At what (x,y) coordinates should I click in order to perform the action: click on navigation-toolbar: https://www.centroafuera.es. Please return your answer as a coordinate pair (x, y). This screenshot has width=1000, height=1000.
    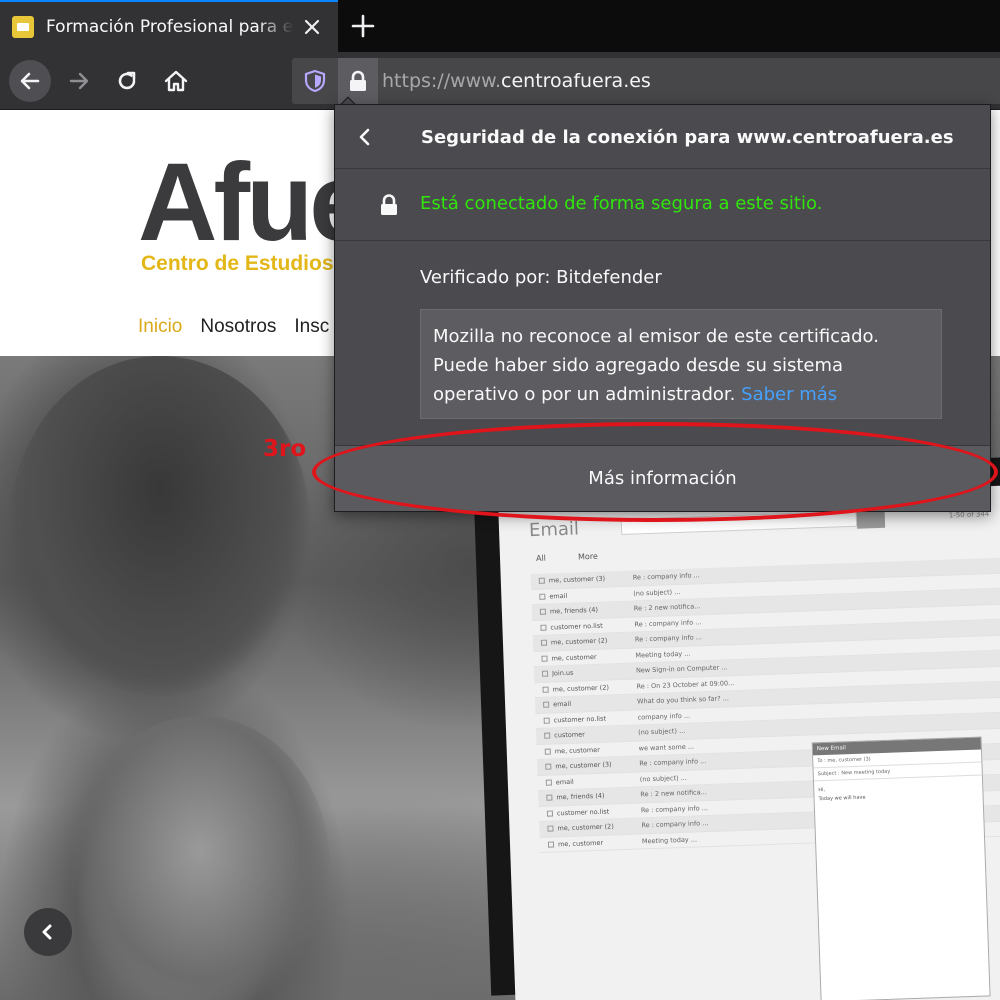
    Looking at the image, I should click on (500, 81).